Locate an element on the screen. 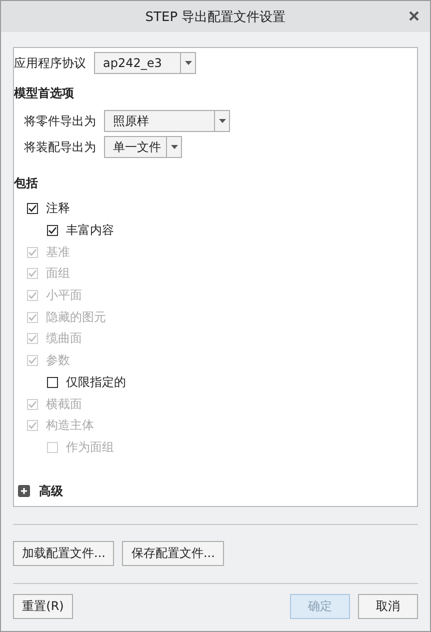 The width and height of the screenshot is (431, 632). advanced-toggle: 高级 is located at coordinates (215, 491).